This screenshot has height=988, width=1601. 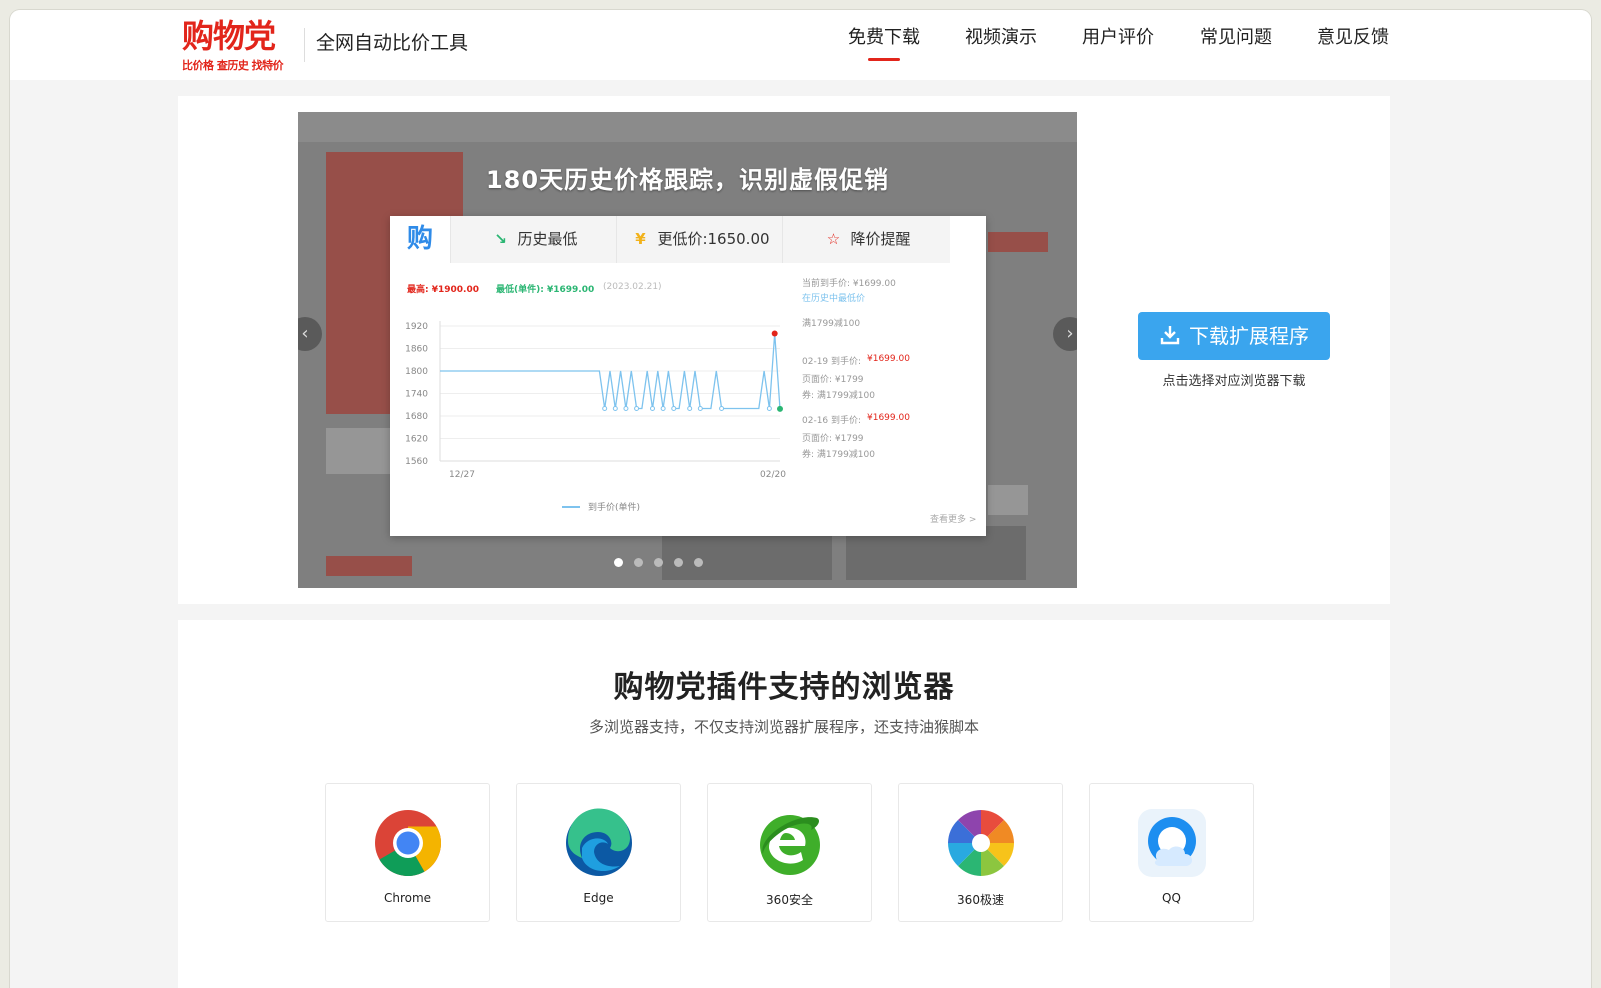 I want to click on download-extension-button: 下载扩展程序, so click(x=1234, y=336).